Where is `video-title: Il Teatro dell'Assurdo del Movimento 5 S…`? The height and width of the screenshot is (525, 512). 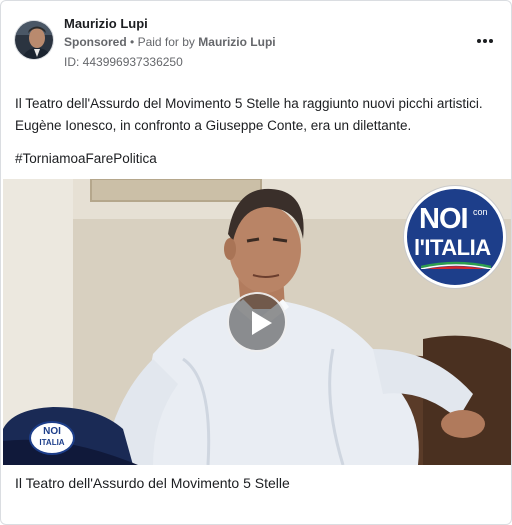
video-title: Il Teatro dell'Assurdo del Movimento 5 S… is located at coordinates (152, 483).